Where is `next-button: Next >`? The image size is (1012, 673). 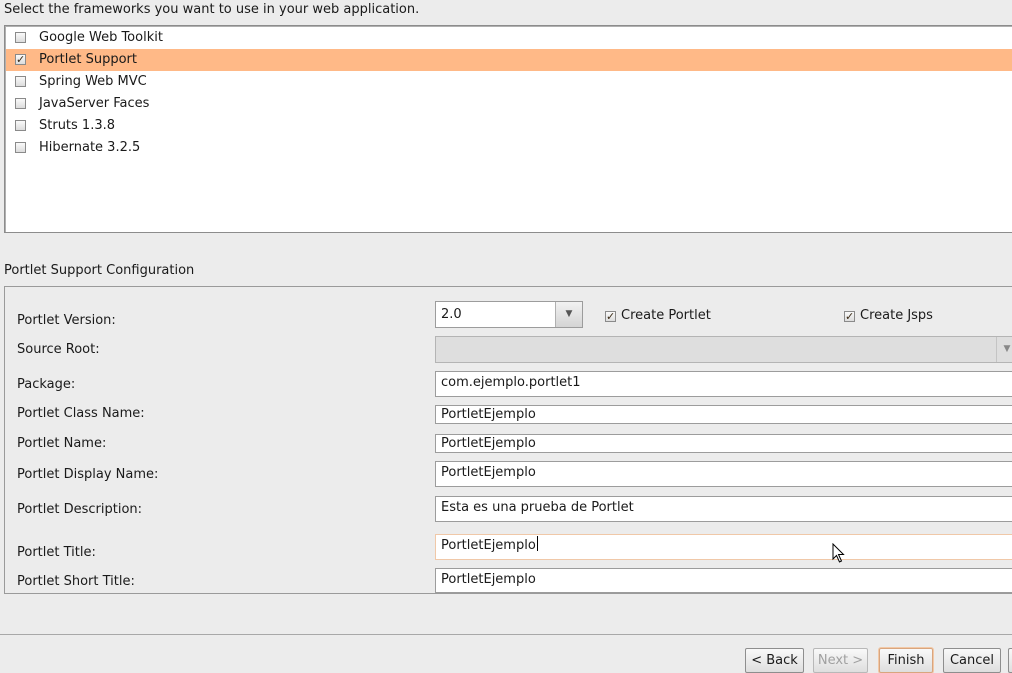
next-button: Next > is located at coordinates (840, 660).